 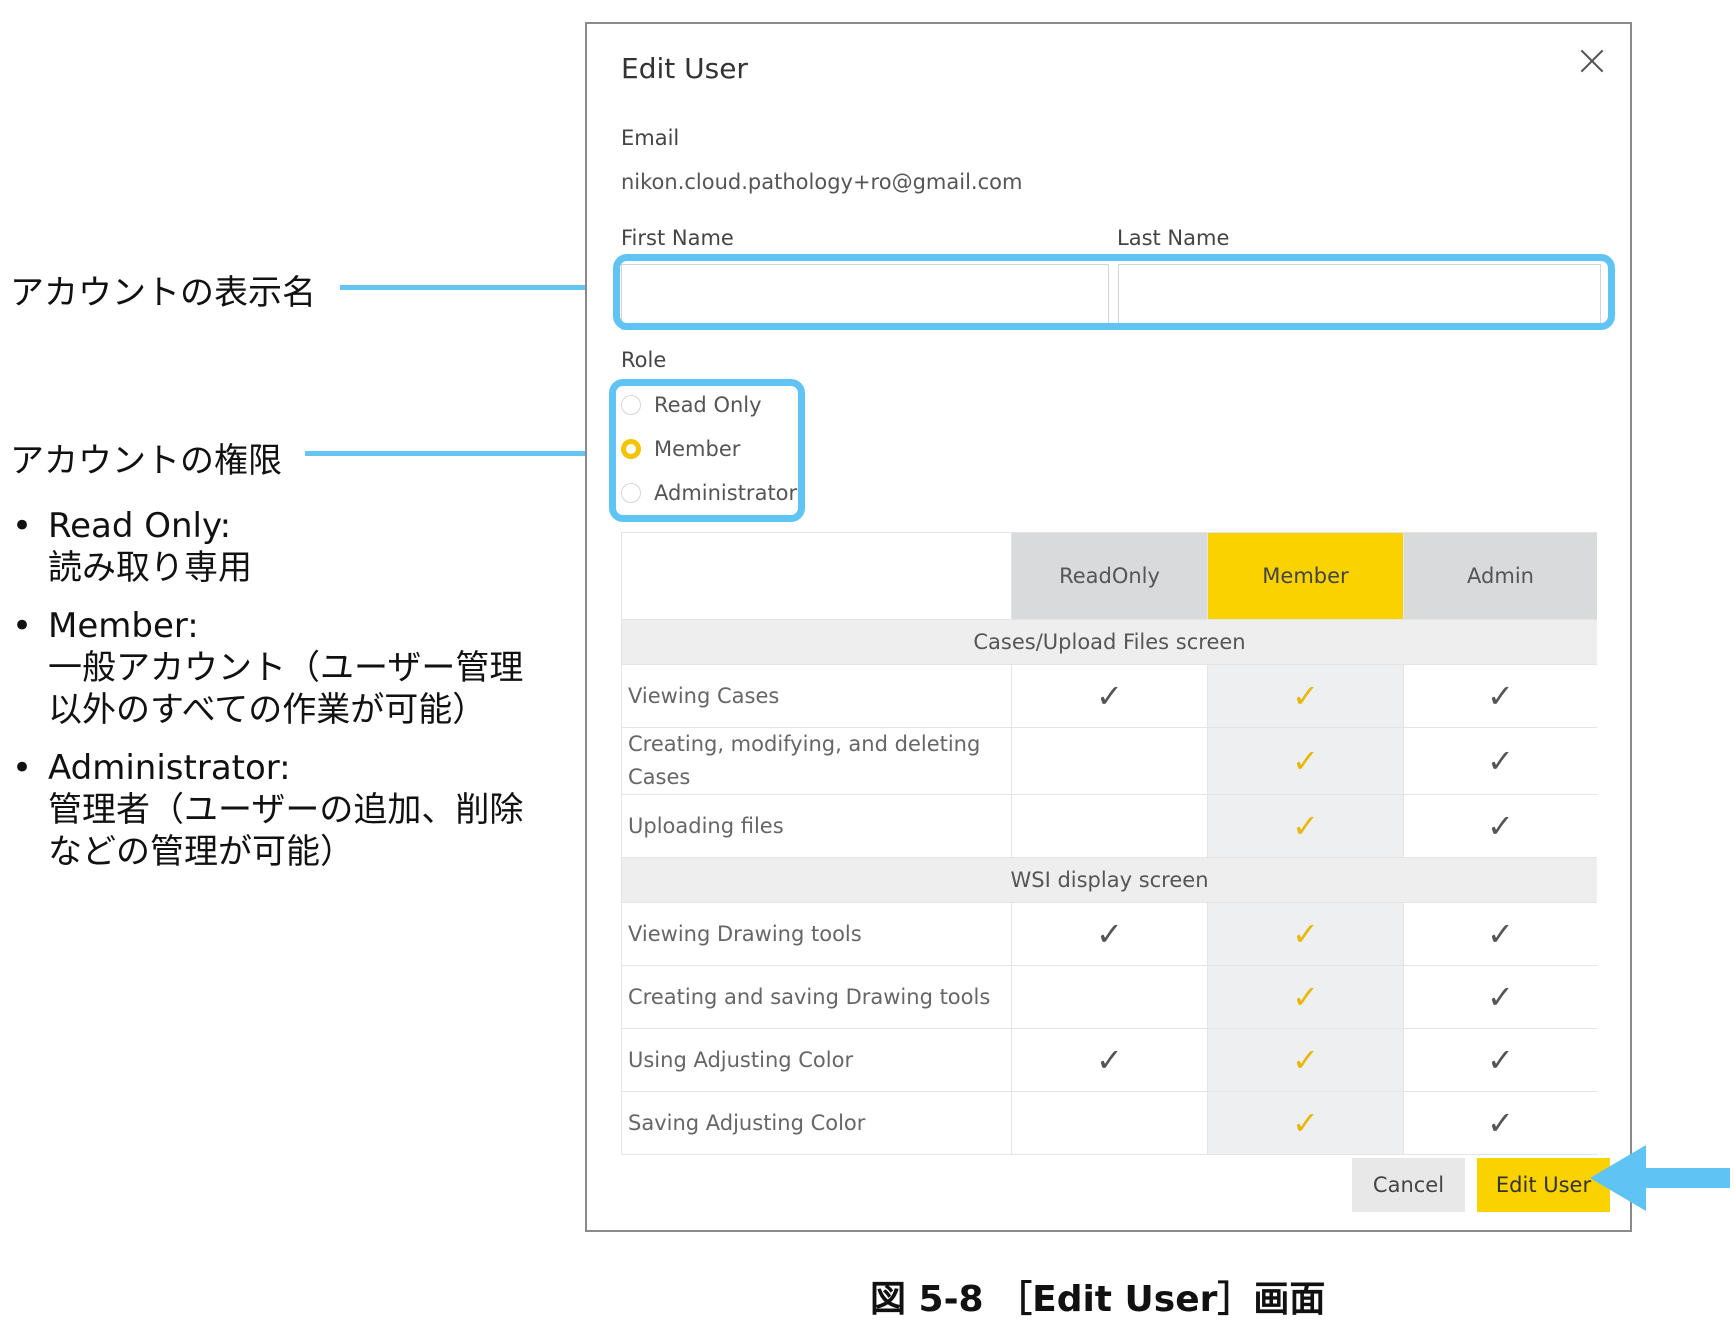 I want to click on section-title: WSI display screen, so click(x=1109, y=880).